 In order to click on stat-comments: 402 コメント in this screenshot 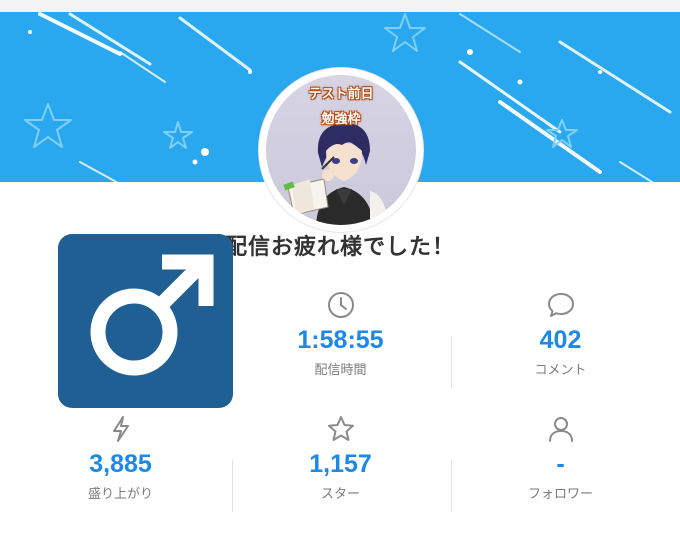, I will do `click(560, 334)`.